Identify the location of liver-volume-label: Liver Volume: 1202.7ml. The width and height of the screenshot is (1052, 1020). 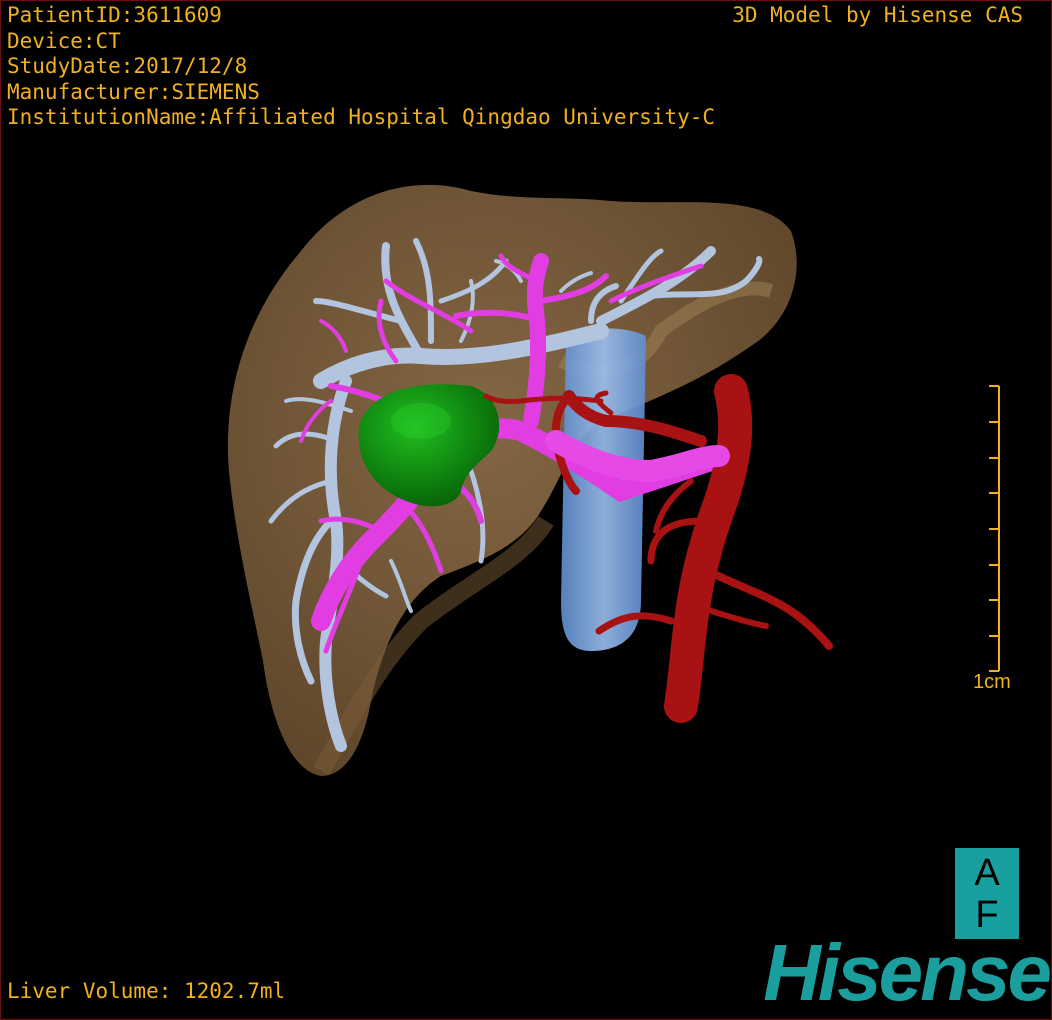
(146, 991).